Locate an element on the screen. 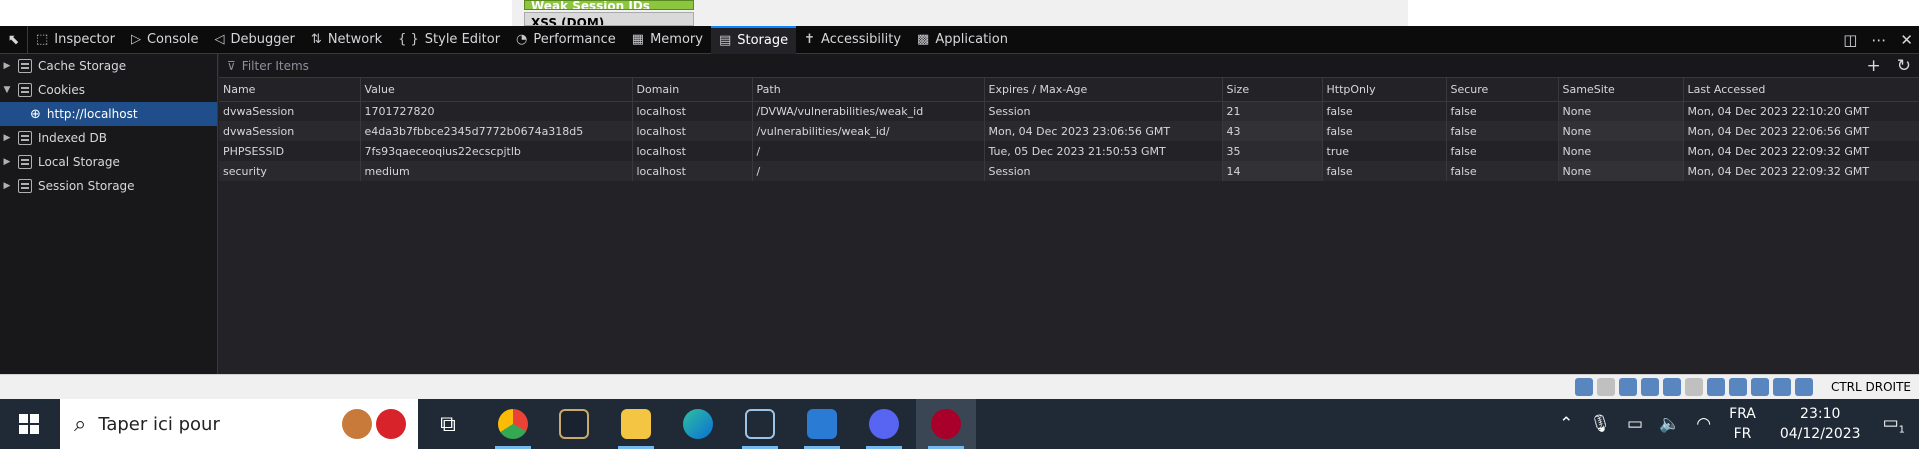  dock-side-icon: ◫ is located at coordinates (1850, 40).